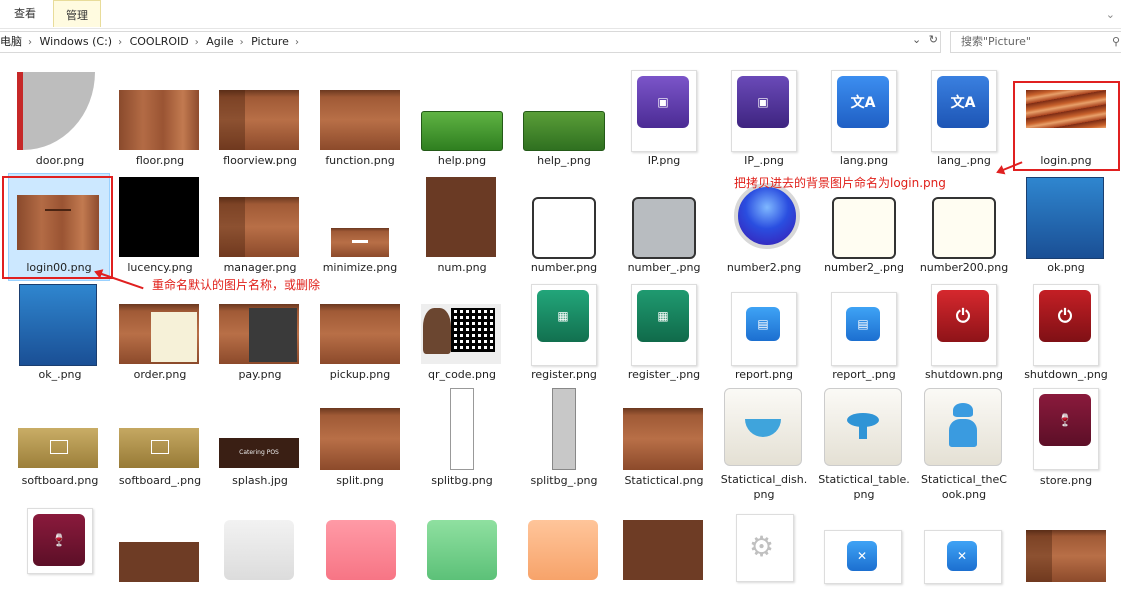  What do you see at coordinates (270, 41) in the screenshot?
I see `breadcrumb-item: Picture` at bounding box center [270, 41].